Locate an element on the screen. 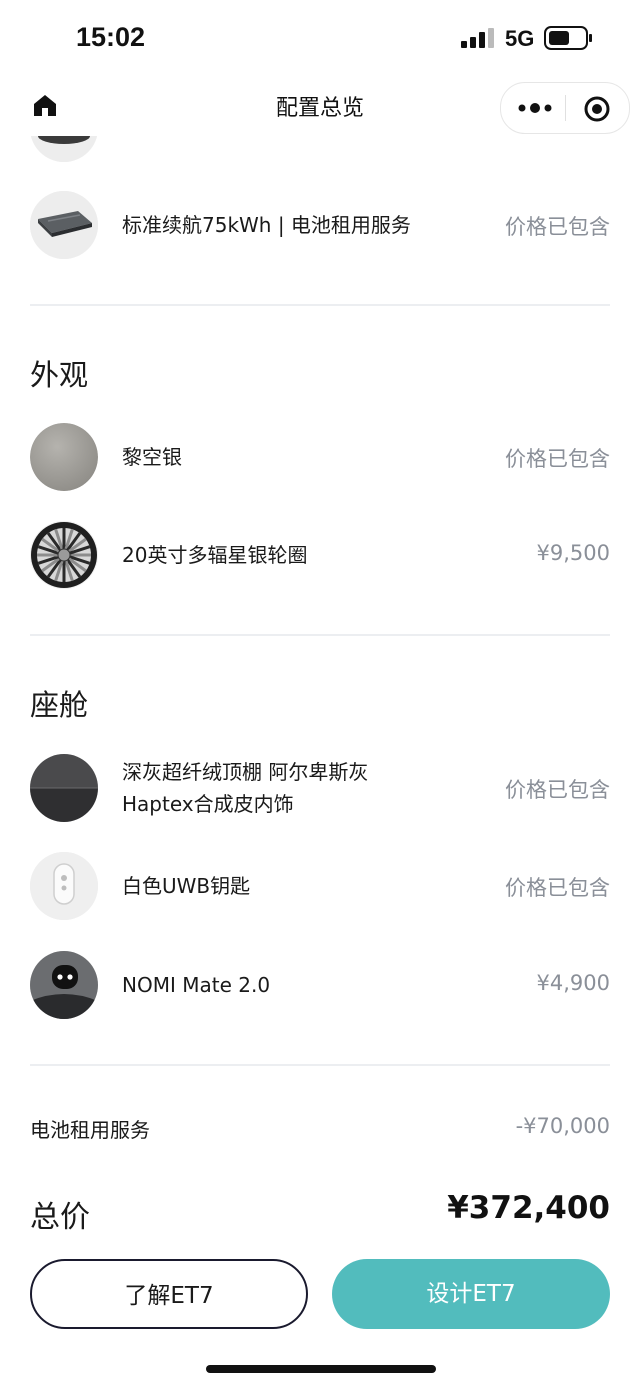  design-et7-button: 设计ET7 is located at coordinates (471, 1294).